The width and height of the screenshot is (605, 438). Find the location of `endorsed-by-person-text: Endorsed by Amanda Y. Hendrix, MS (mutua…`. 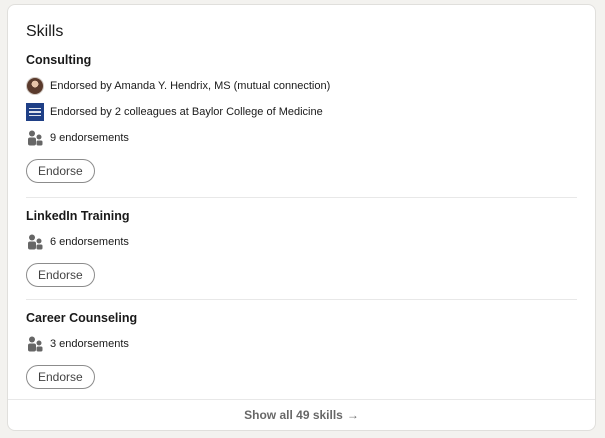

endorsed-by-person-text: Endorsed by Amanda Y. Hendrix, MS (mutua… is located at coordinates (190, 86).